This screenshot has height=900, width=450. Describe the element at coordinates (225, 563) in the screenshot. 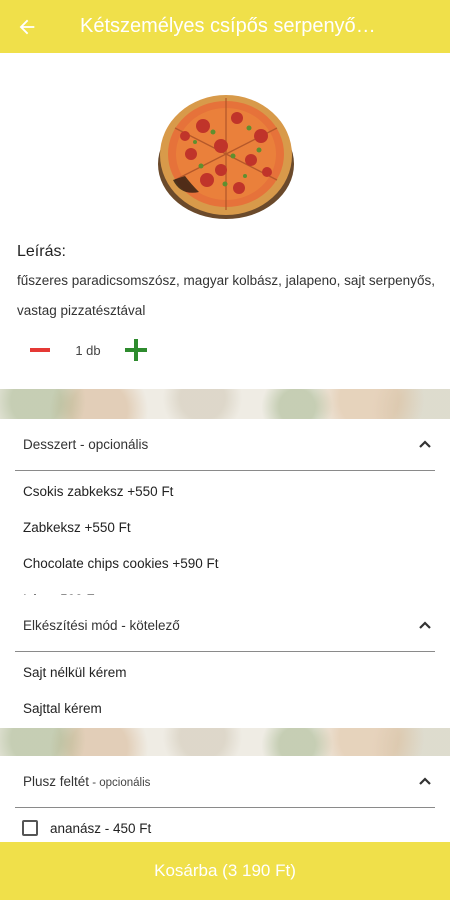

I see `option-item: Chocolate chips cookies +590 Ft` at that location.